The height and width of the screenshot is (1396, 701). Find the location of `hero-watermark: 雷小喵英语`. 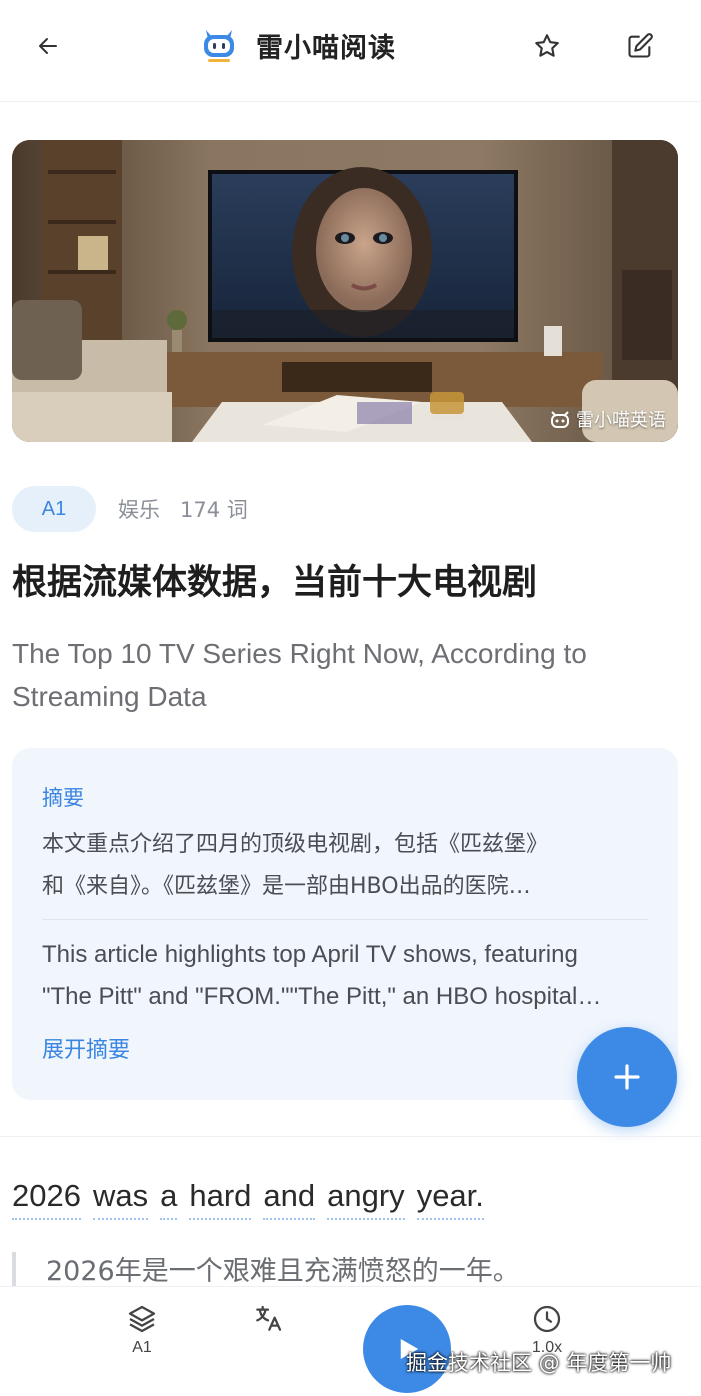

hero-watermark: 雷小喵英语 is located at coordinates (608, 419).